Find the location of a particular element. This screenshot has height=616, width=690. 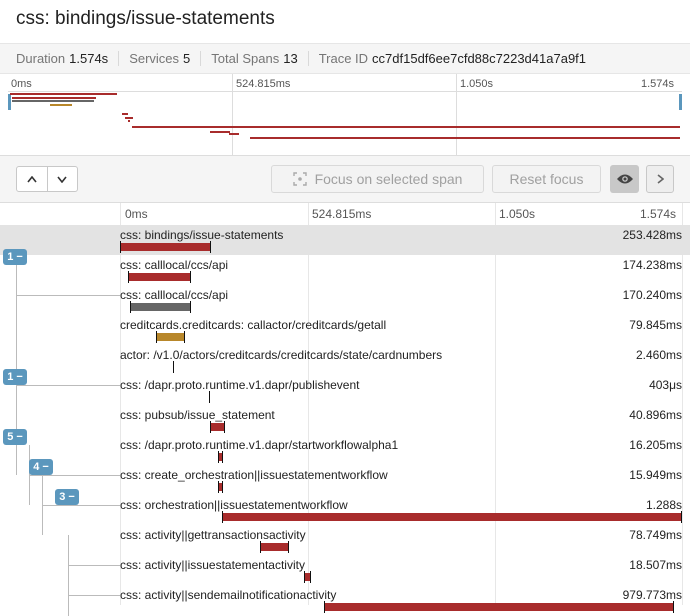

stat-label: Duration is located at coordinates (41, 58).